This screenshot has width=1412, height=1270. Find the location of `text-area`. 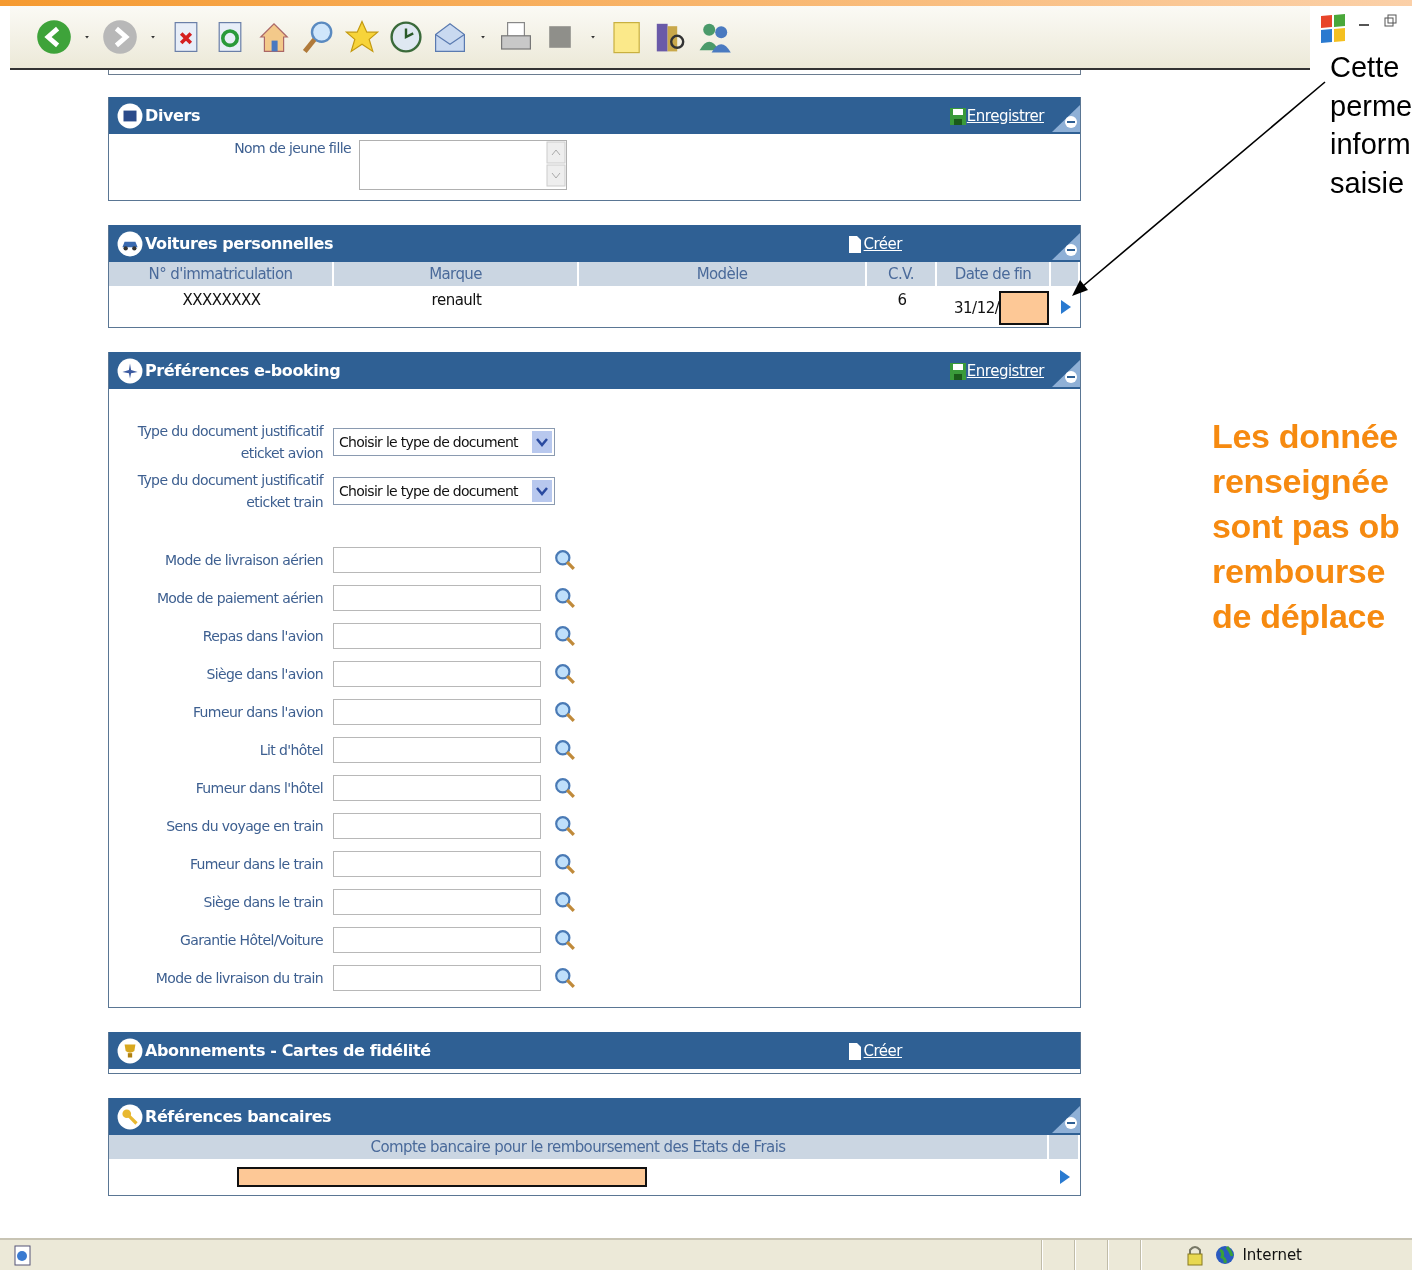

text-area is located at coordinates (463, 165).